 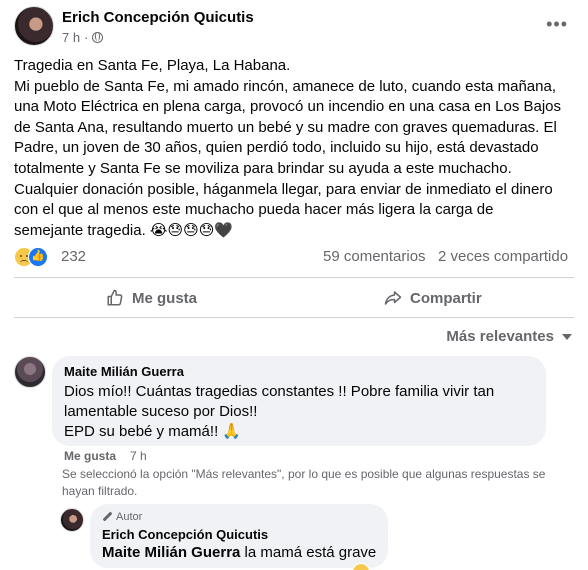 What do you see at coordinates (100, 490) in the screenshot?
I see `filter-notice-line: hayan filtrado.` at bounding box center [100, 490].